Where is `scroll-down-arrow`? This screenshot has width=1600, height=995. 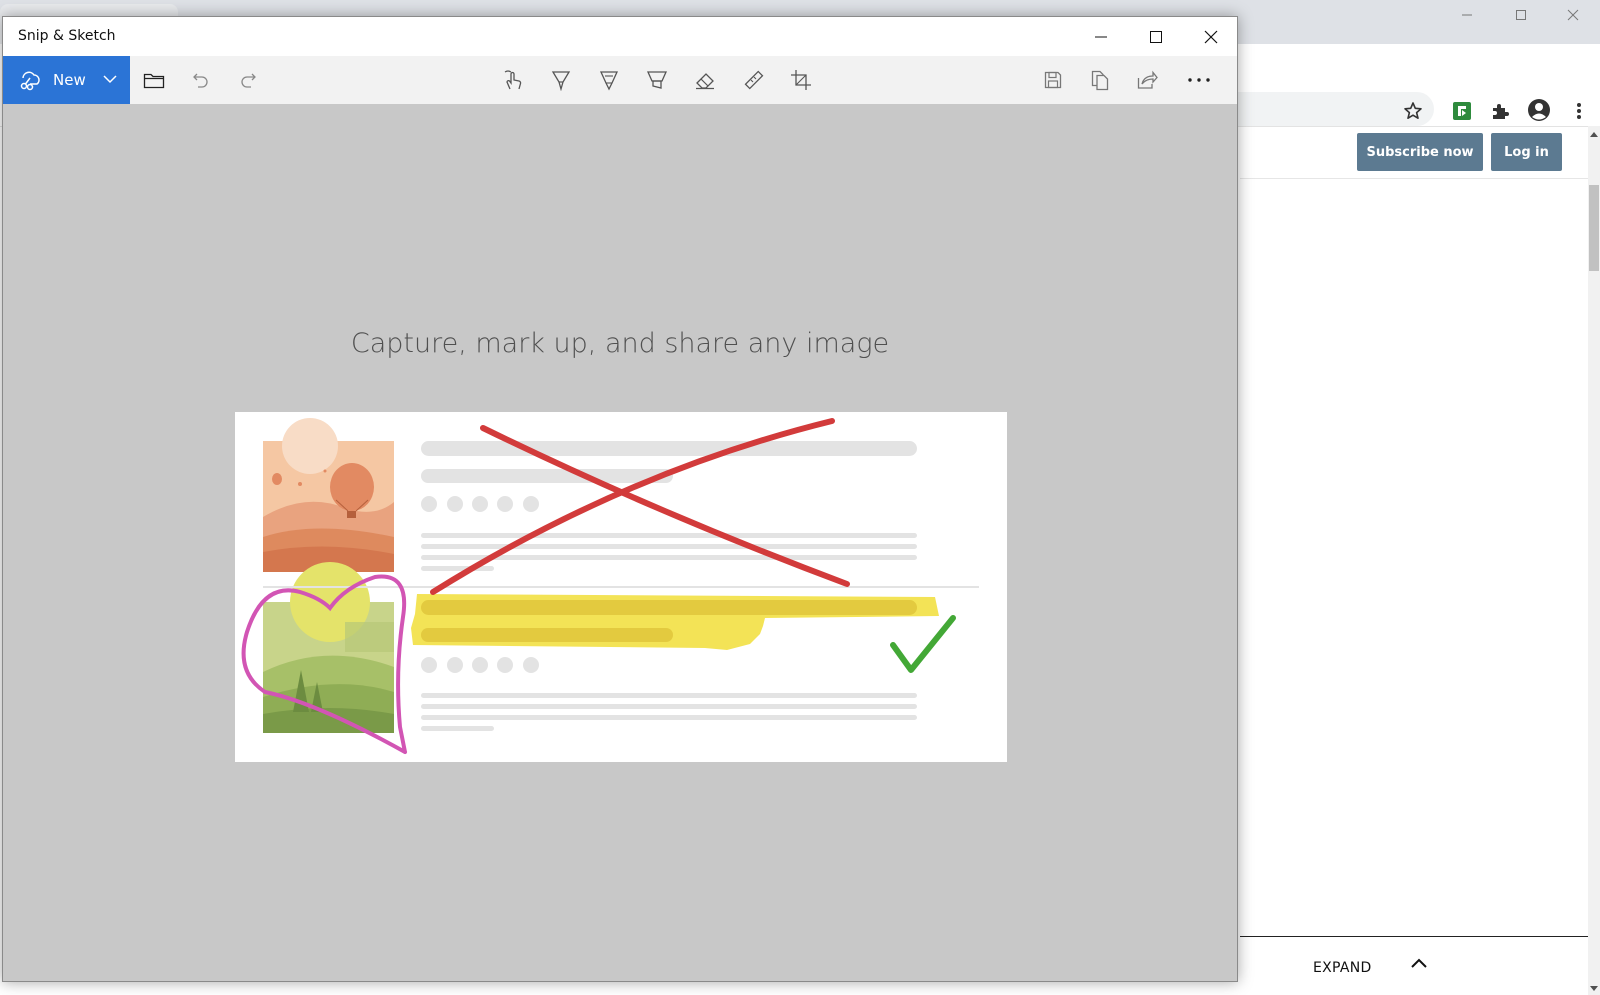 scroll-down-arrow is located at coordinates (1594, 988).